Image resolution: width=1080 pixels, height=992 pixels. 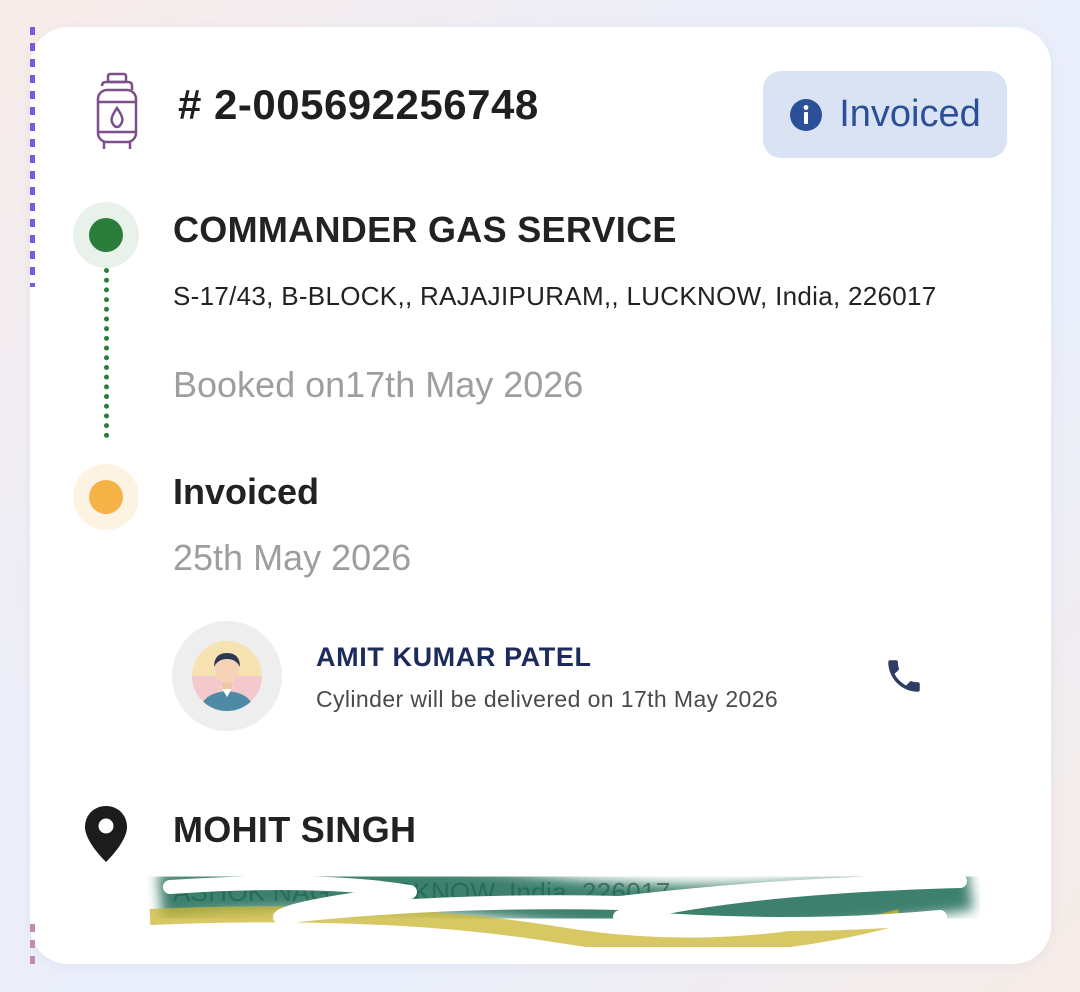 I want to click on step-booked-indicator, so click(x=106, y=235).